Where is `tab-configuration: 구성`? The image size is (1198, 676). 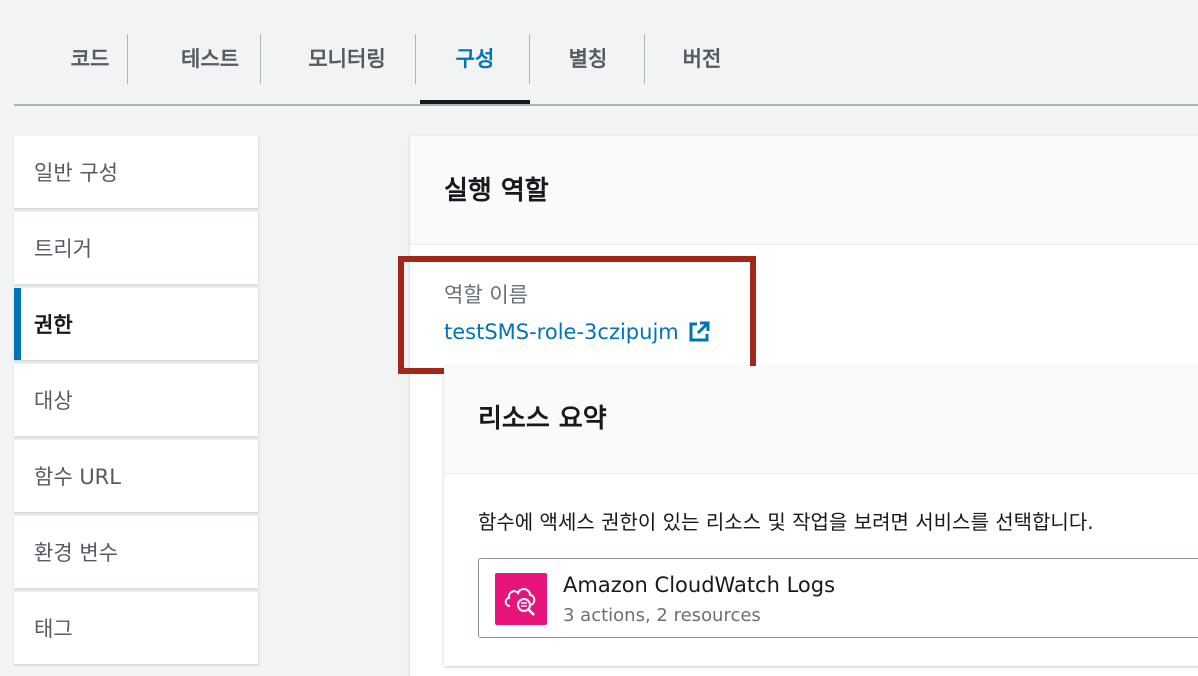 tab-configuration: 구성 is located at coordinates (475, 58).